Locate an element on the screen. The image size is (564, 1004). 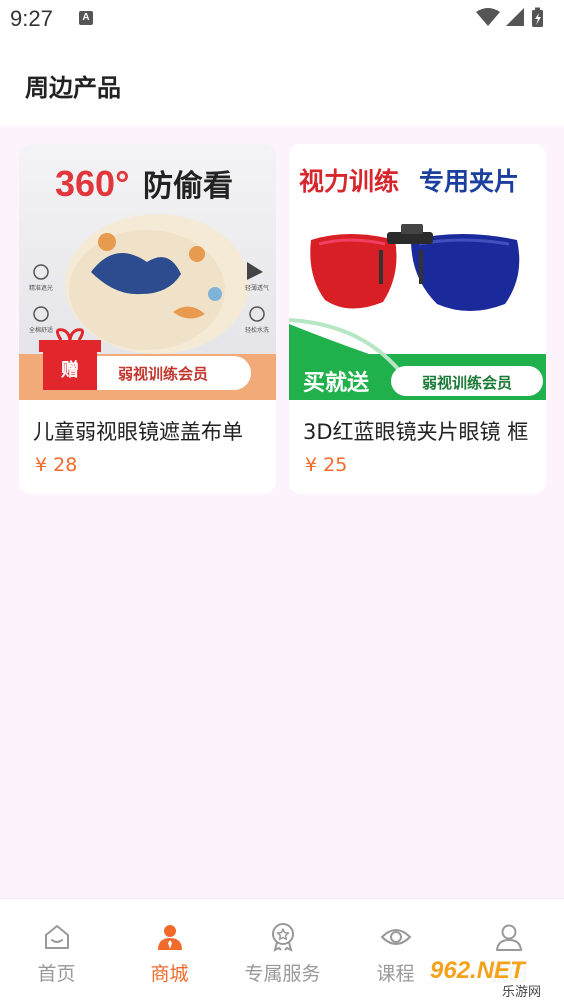
svg-text: 轻松水洗 is located at coordinates (257, 330).